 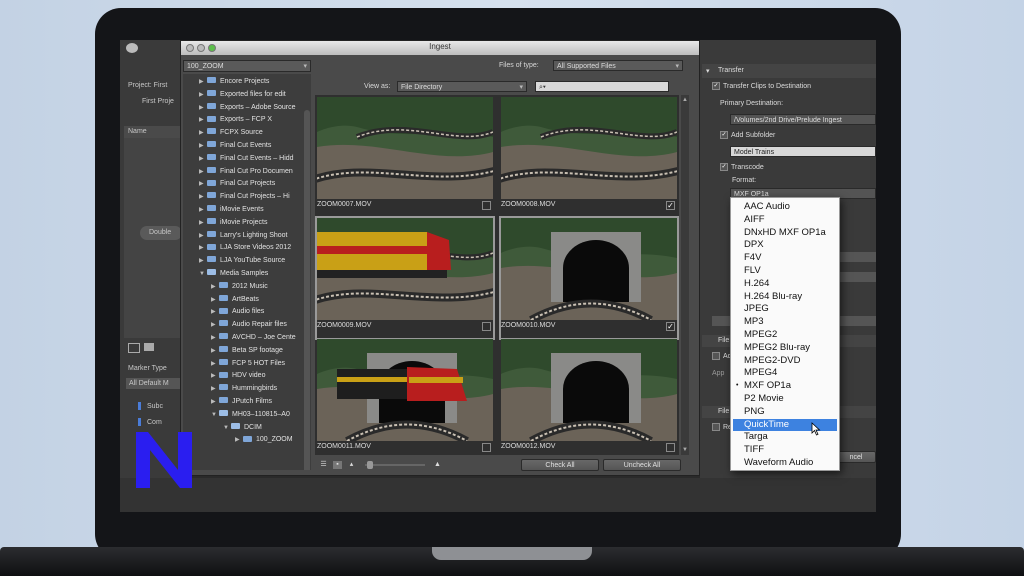 What do you see at coordinates (589, 278) in the screenshot?
I see `clip-thumbnail: ZOOM0010.MOV ✓` at bounding box center [589, 278].